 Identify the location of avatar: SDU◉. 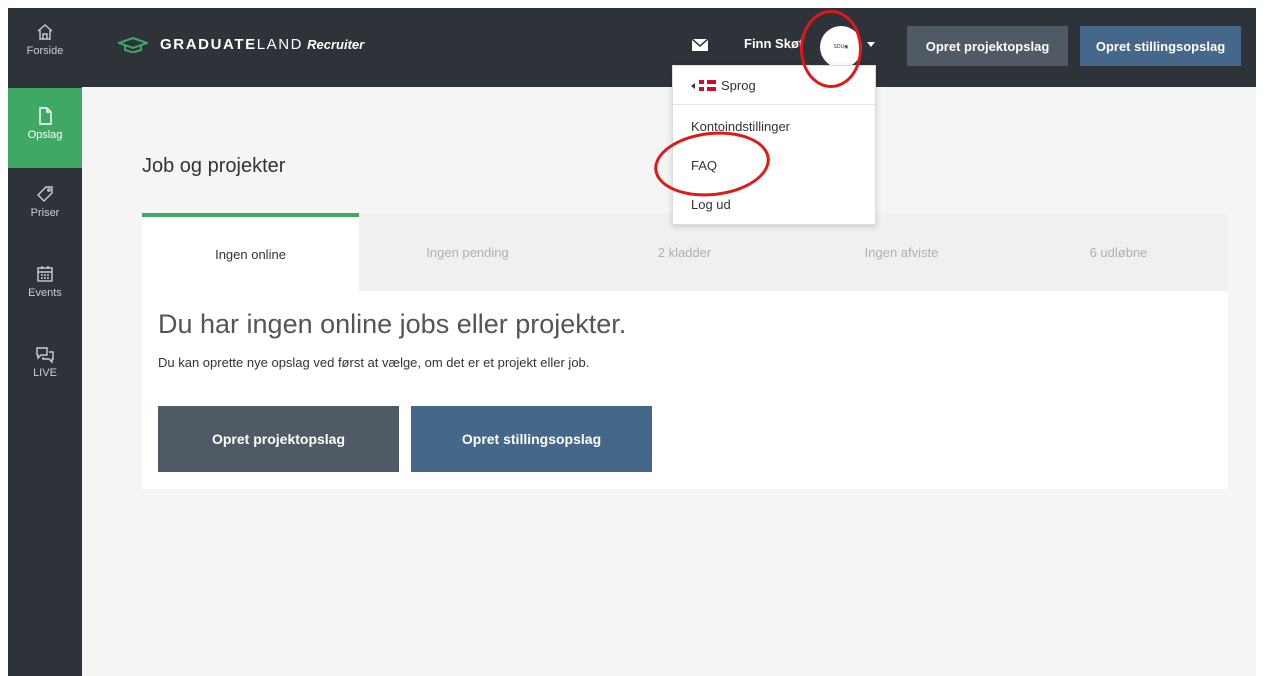
(841, 47).